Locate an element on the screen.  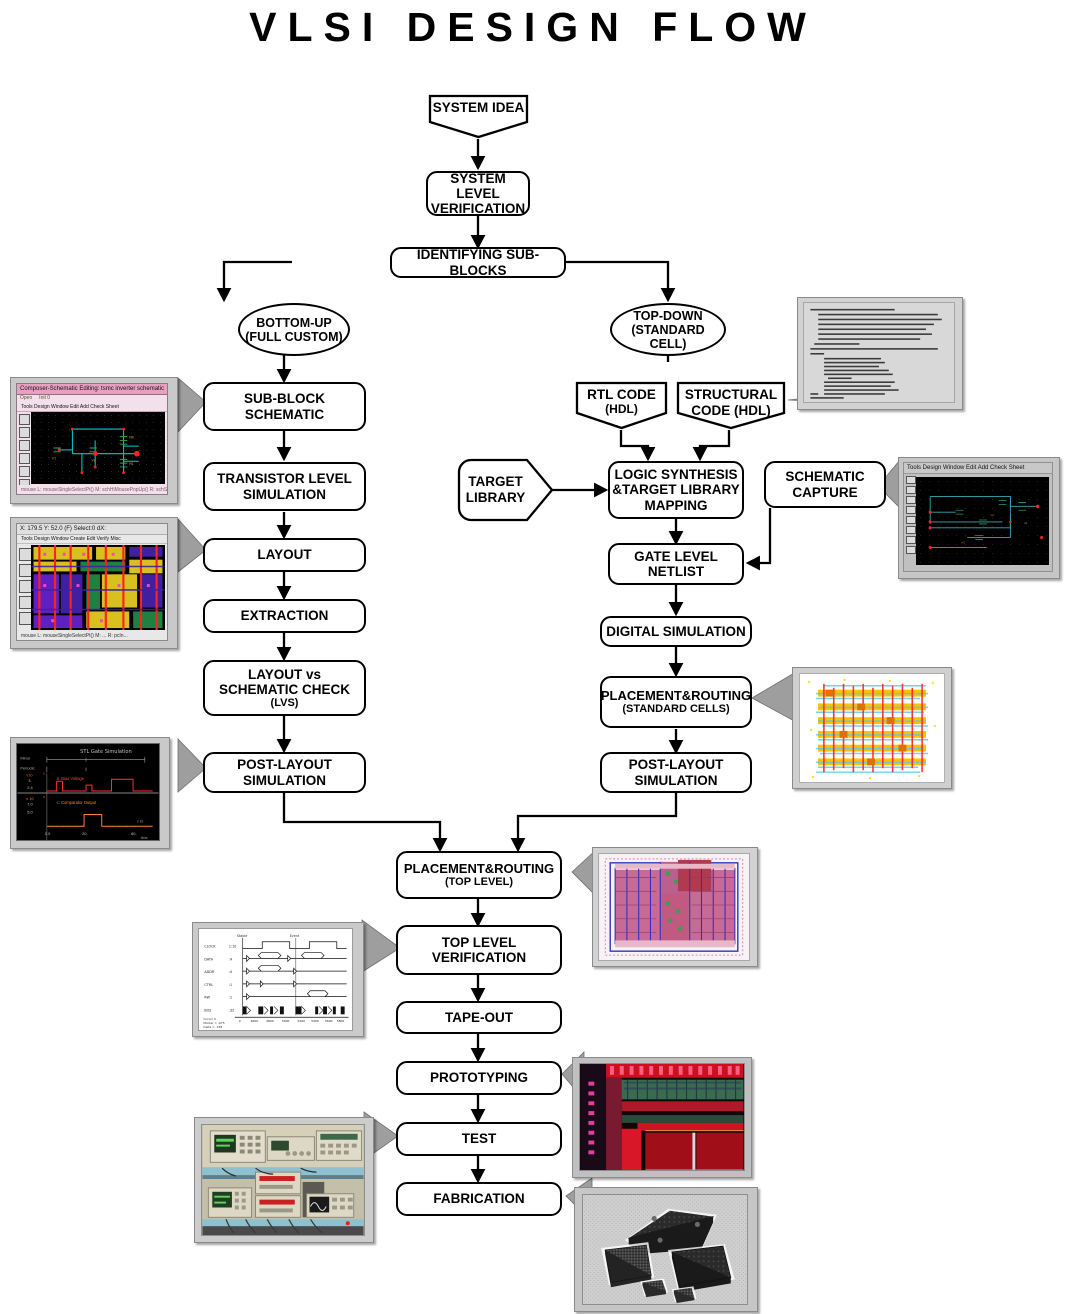
node-layout-vs-schematic-check: LAYOUT vs SCHEMATIC CHECK (LVS) is located at coordinates (284, 688).